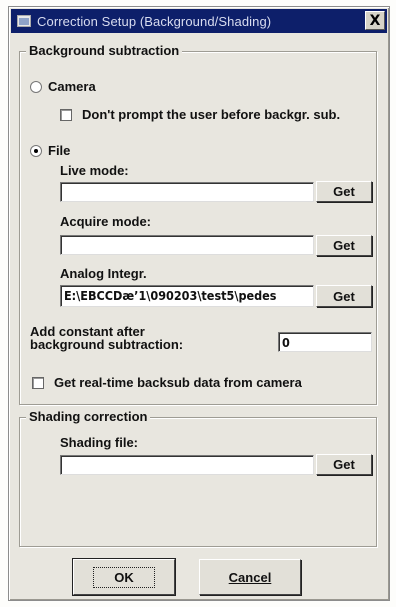 This screenshot has height=607, width=396. I want to click on radio-selected-dot, so click(36, 151).